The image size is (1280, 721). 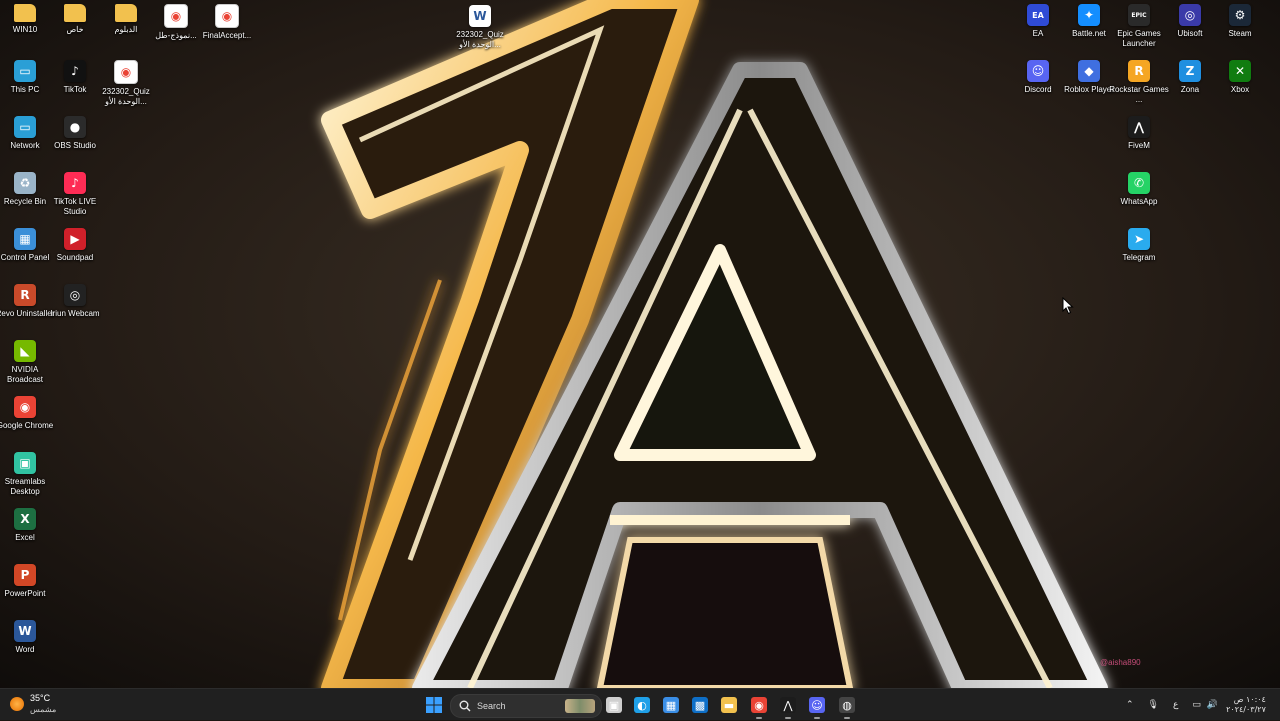 What do you see at coordinates (25, 189) in the screenshot?
I see `desktop-icon-recycle-bin: ♻ Recycle Bin` at bounding box center [25, 189].